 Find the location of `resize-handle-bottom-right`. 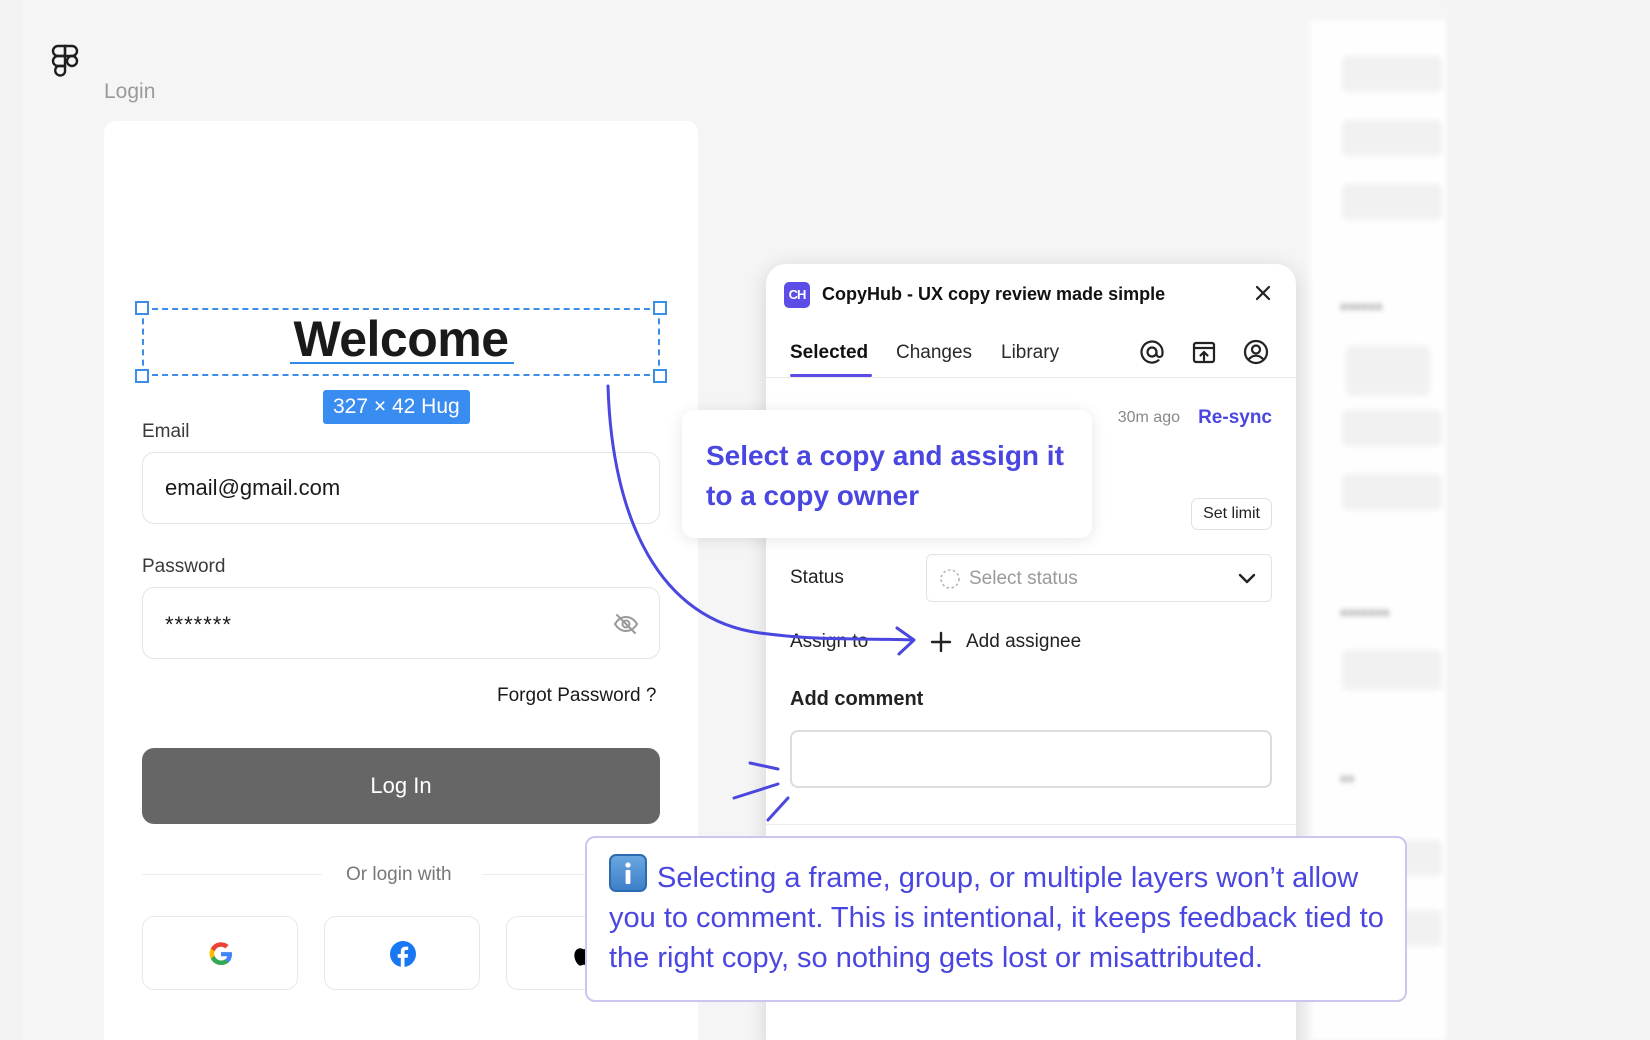

resize-handle-bottom-right is located at coordinates (660, 376).